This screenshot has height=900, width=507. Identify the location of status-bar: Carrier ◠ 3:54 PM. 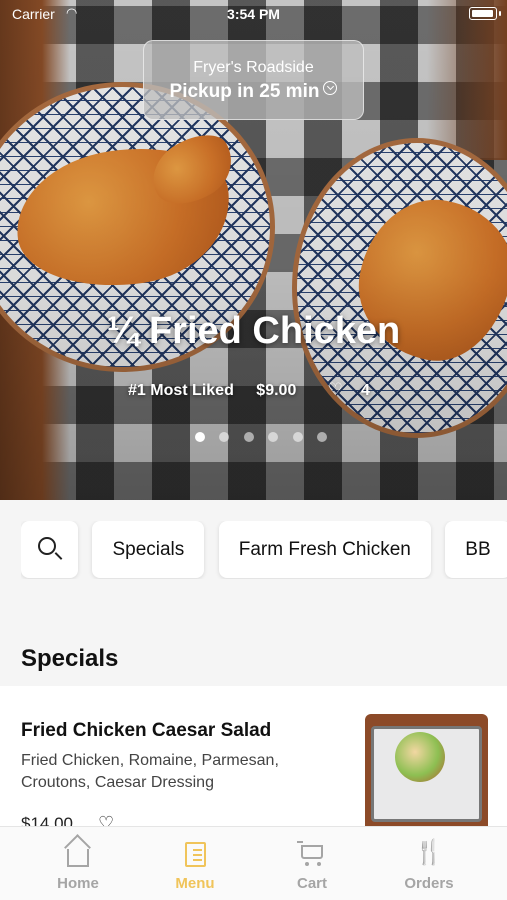
(253, 14).